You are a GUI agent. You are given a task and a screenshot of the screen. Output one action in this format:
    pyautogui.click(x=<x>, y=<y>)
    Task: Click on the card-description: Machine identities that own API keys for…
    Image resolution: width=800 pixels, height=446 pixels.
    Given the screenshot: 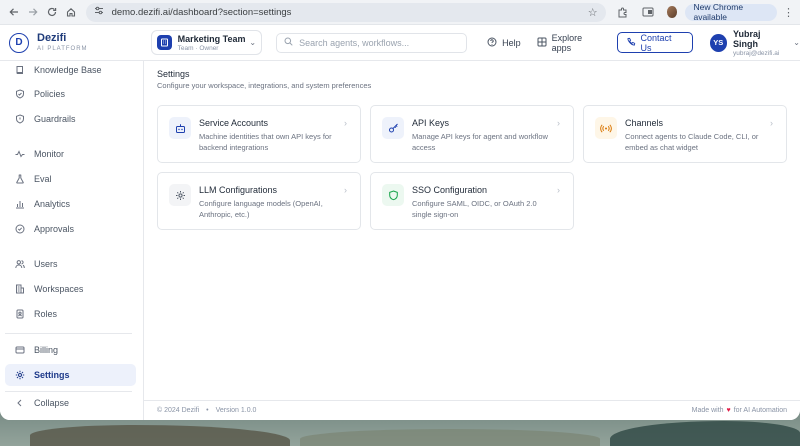 What is the action you would take?
    pyautogui.click(x=265, y=142)
    